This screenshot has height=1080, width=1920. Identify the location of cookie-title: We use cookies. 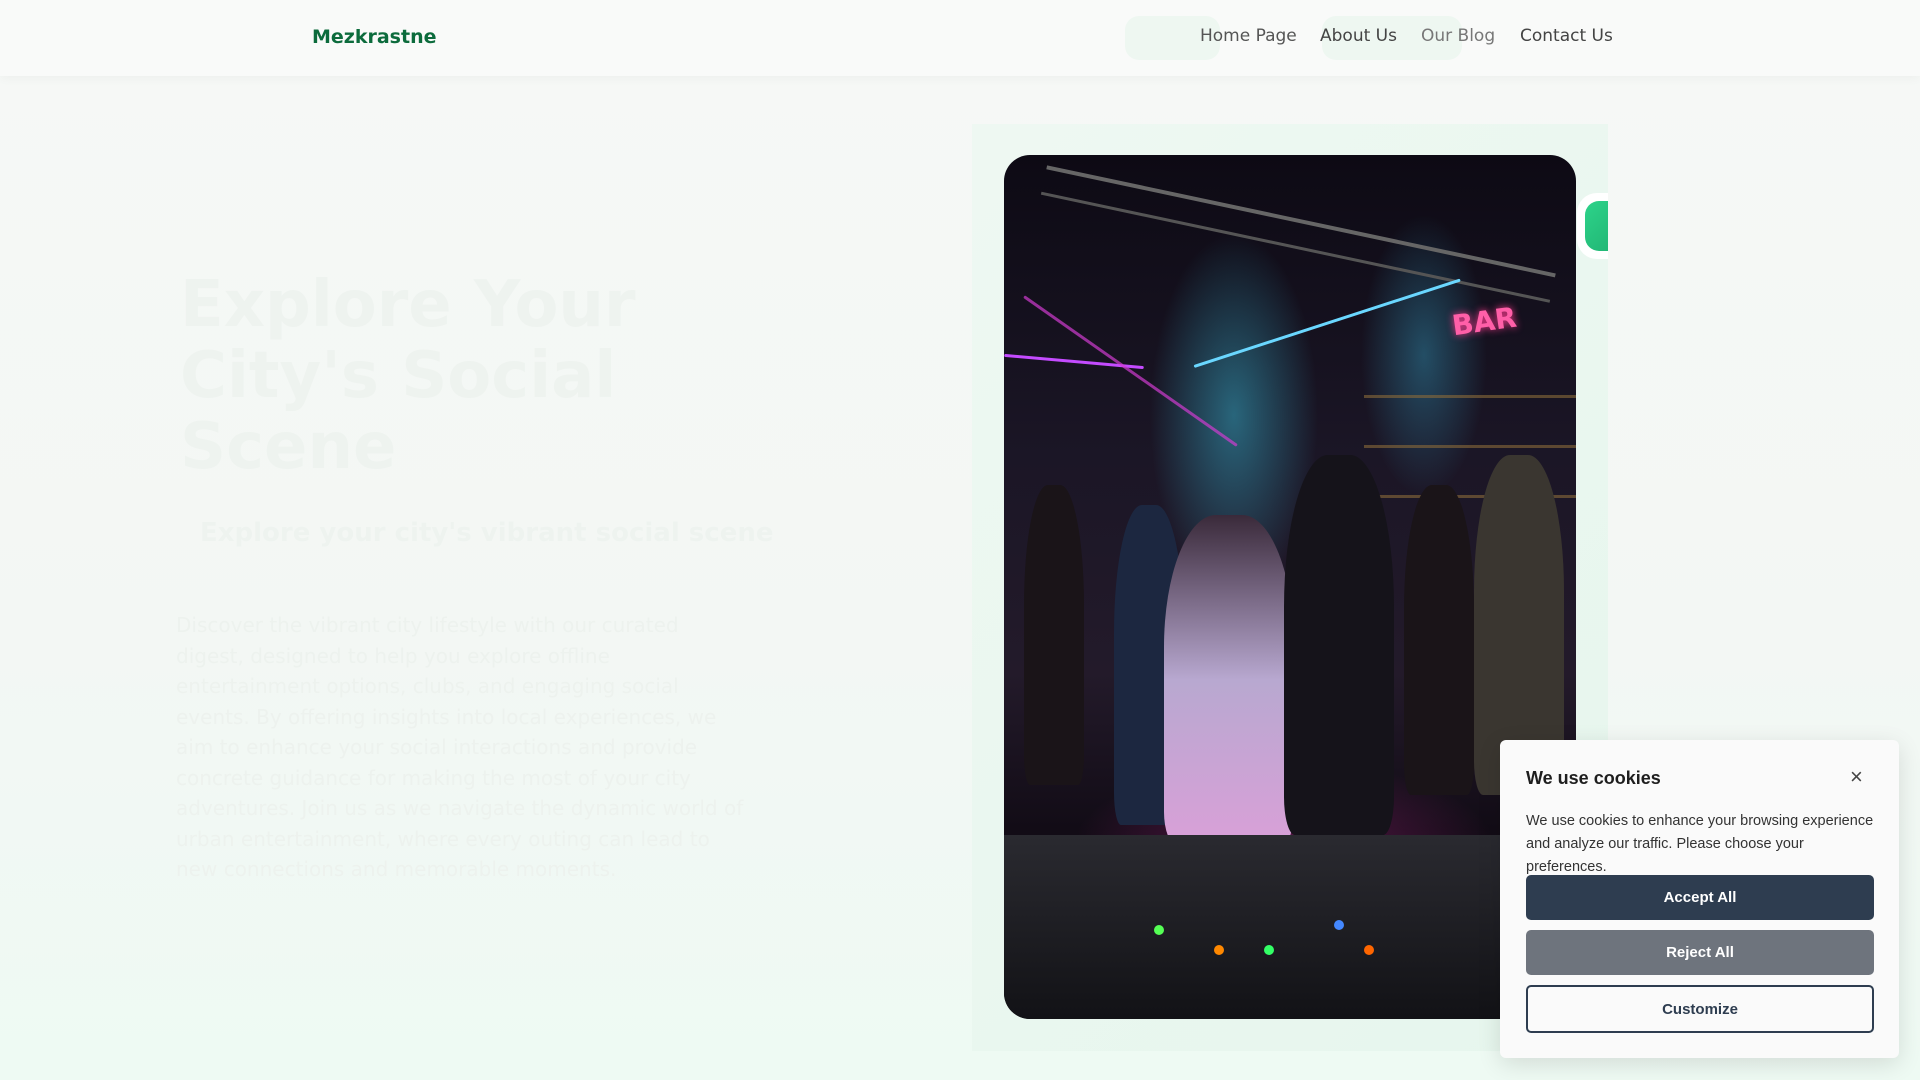
(1593, 778).